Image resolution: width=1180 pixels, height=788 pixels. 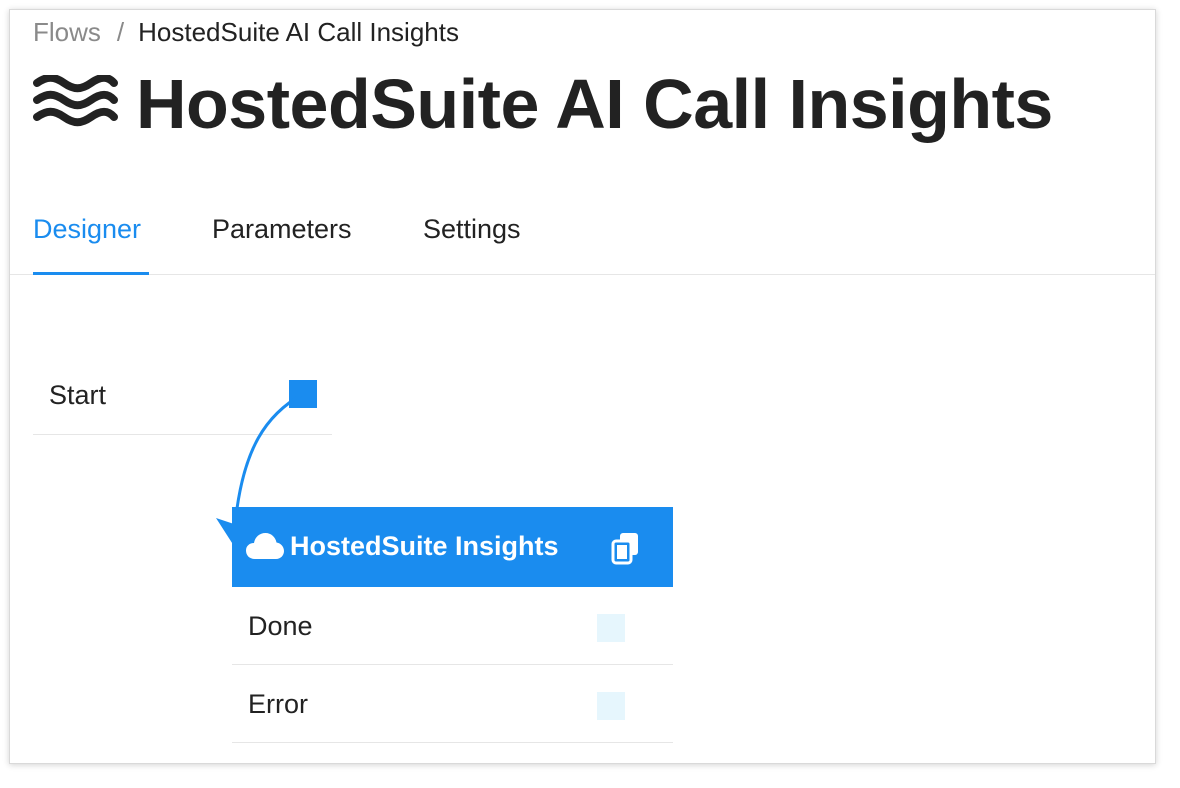 I want to click on tab-settings: Settings, so click(x=472, y=239).